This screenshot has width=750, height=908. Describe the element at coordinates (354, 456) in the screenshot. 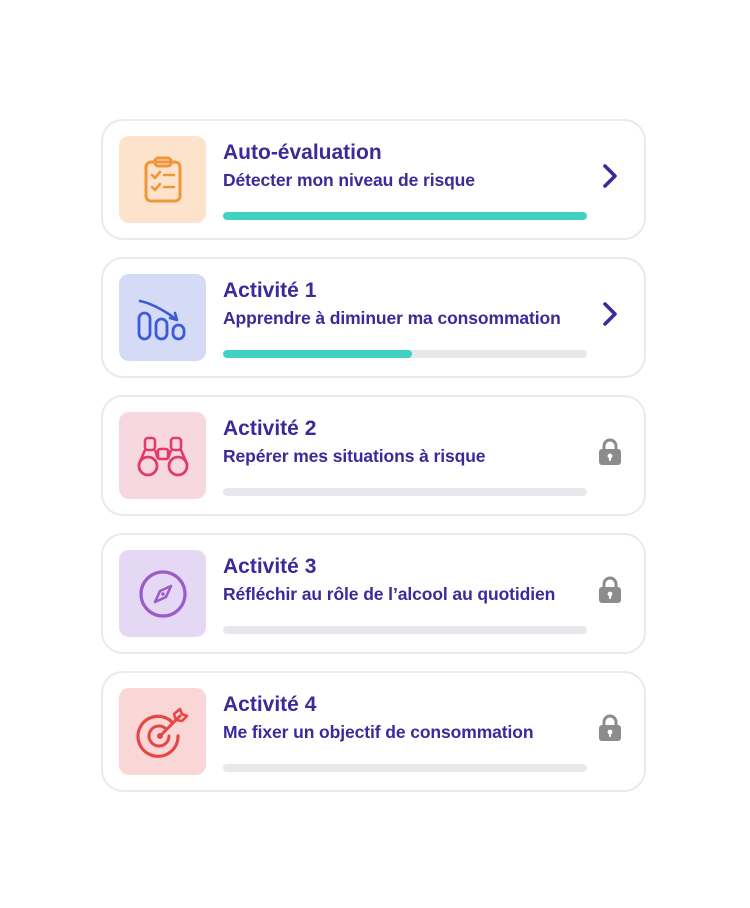

I see `activity-subtitle: Repérer mes situations à risque` at that location.